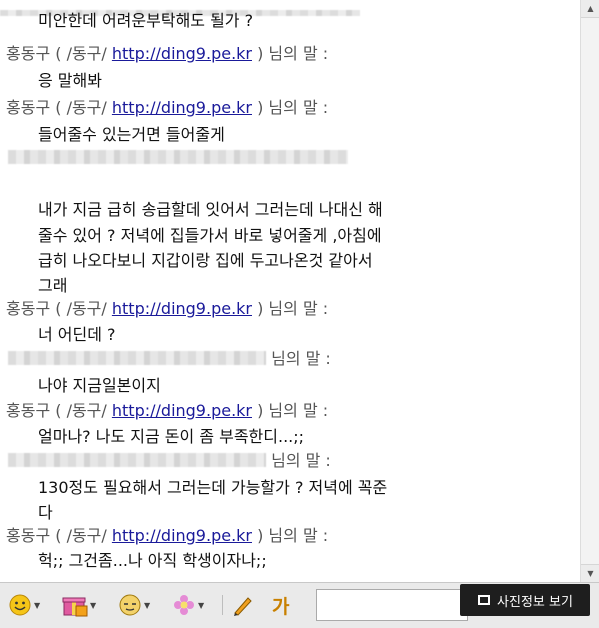 Image resolution: width=599 pixels, height=628 pixels. I want to click on flower-icon, so click(184, 605).